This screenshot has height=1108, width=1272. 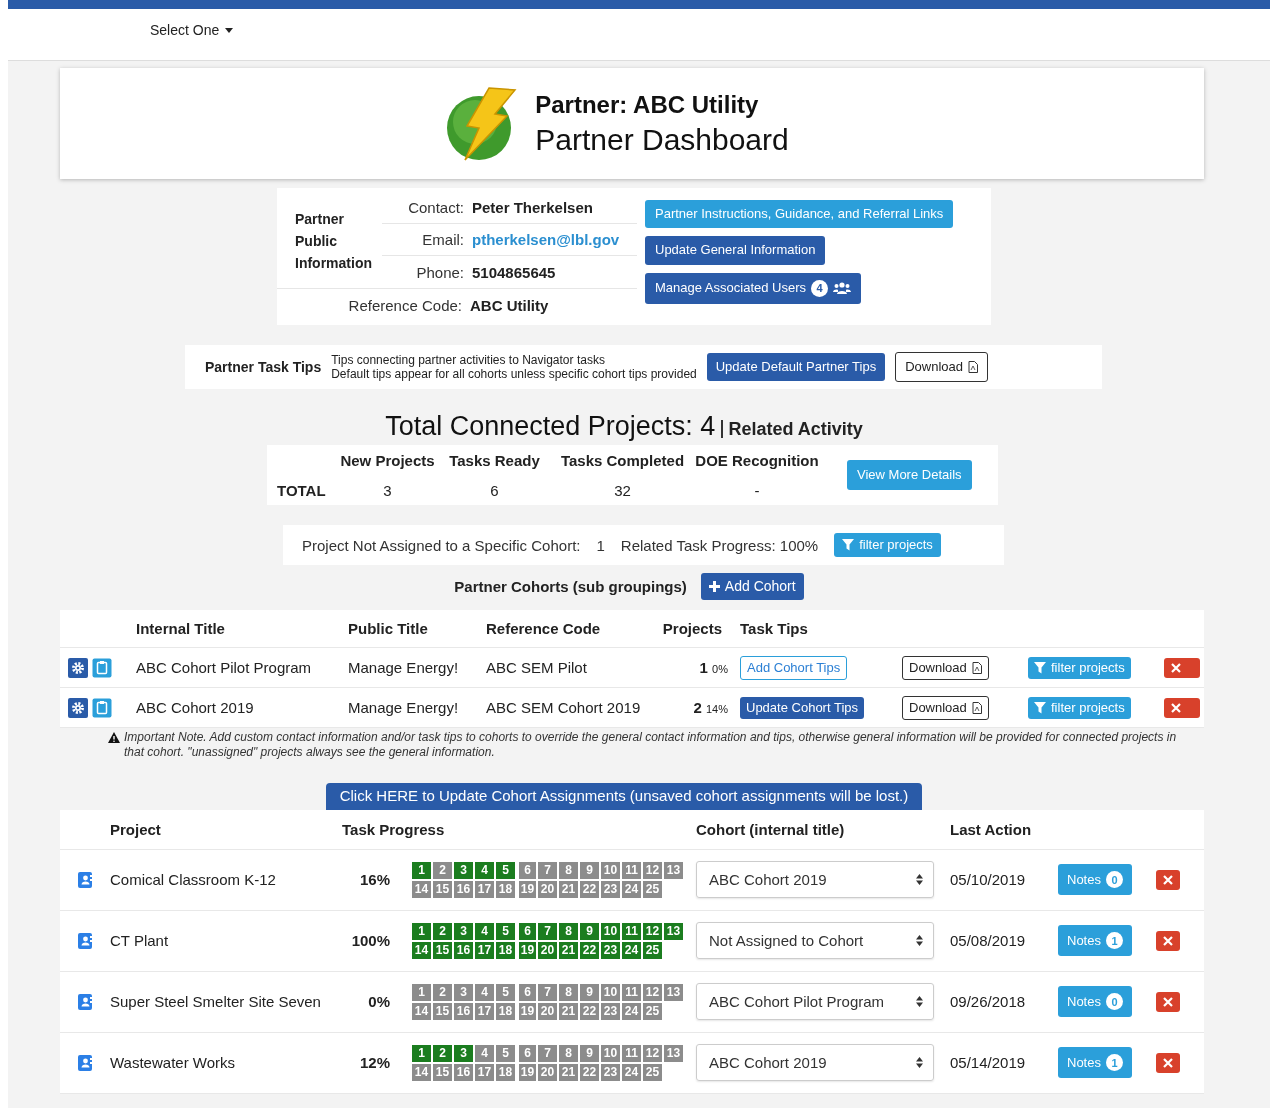 I want to click on progress-percent: 12%, so click(x=374, y=1063).